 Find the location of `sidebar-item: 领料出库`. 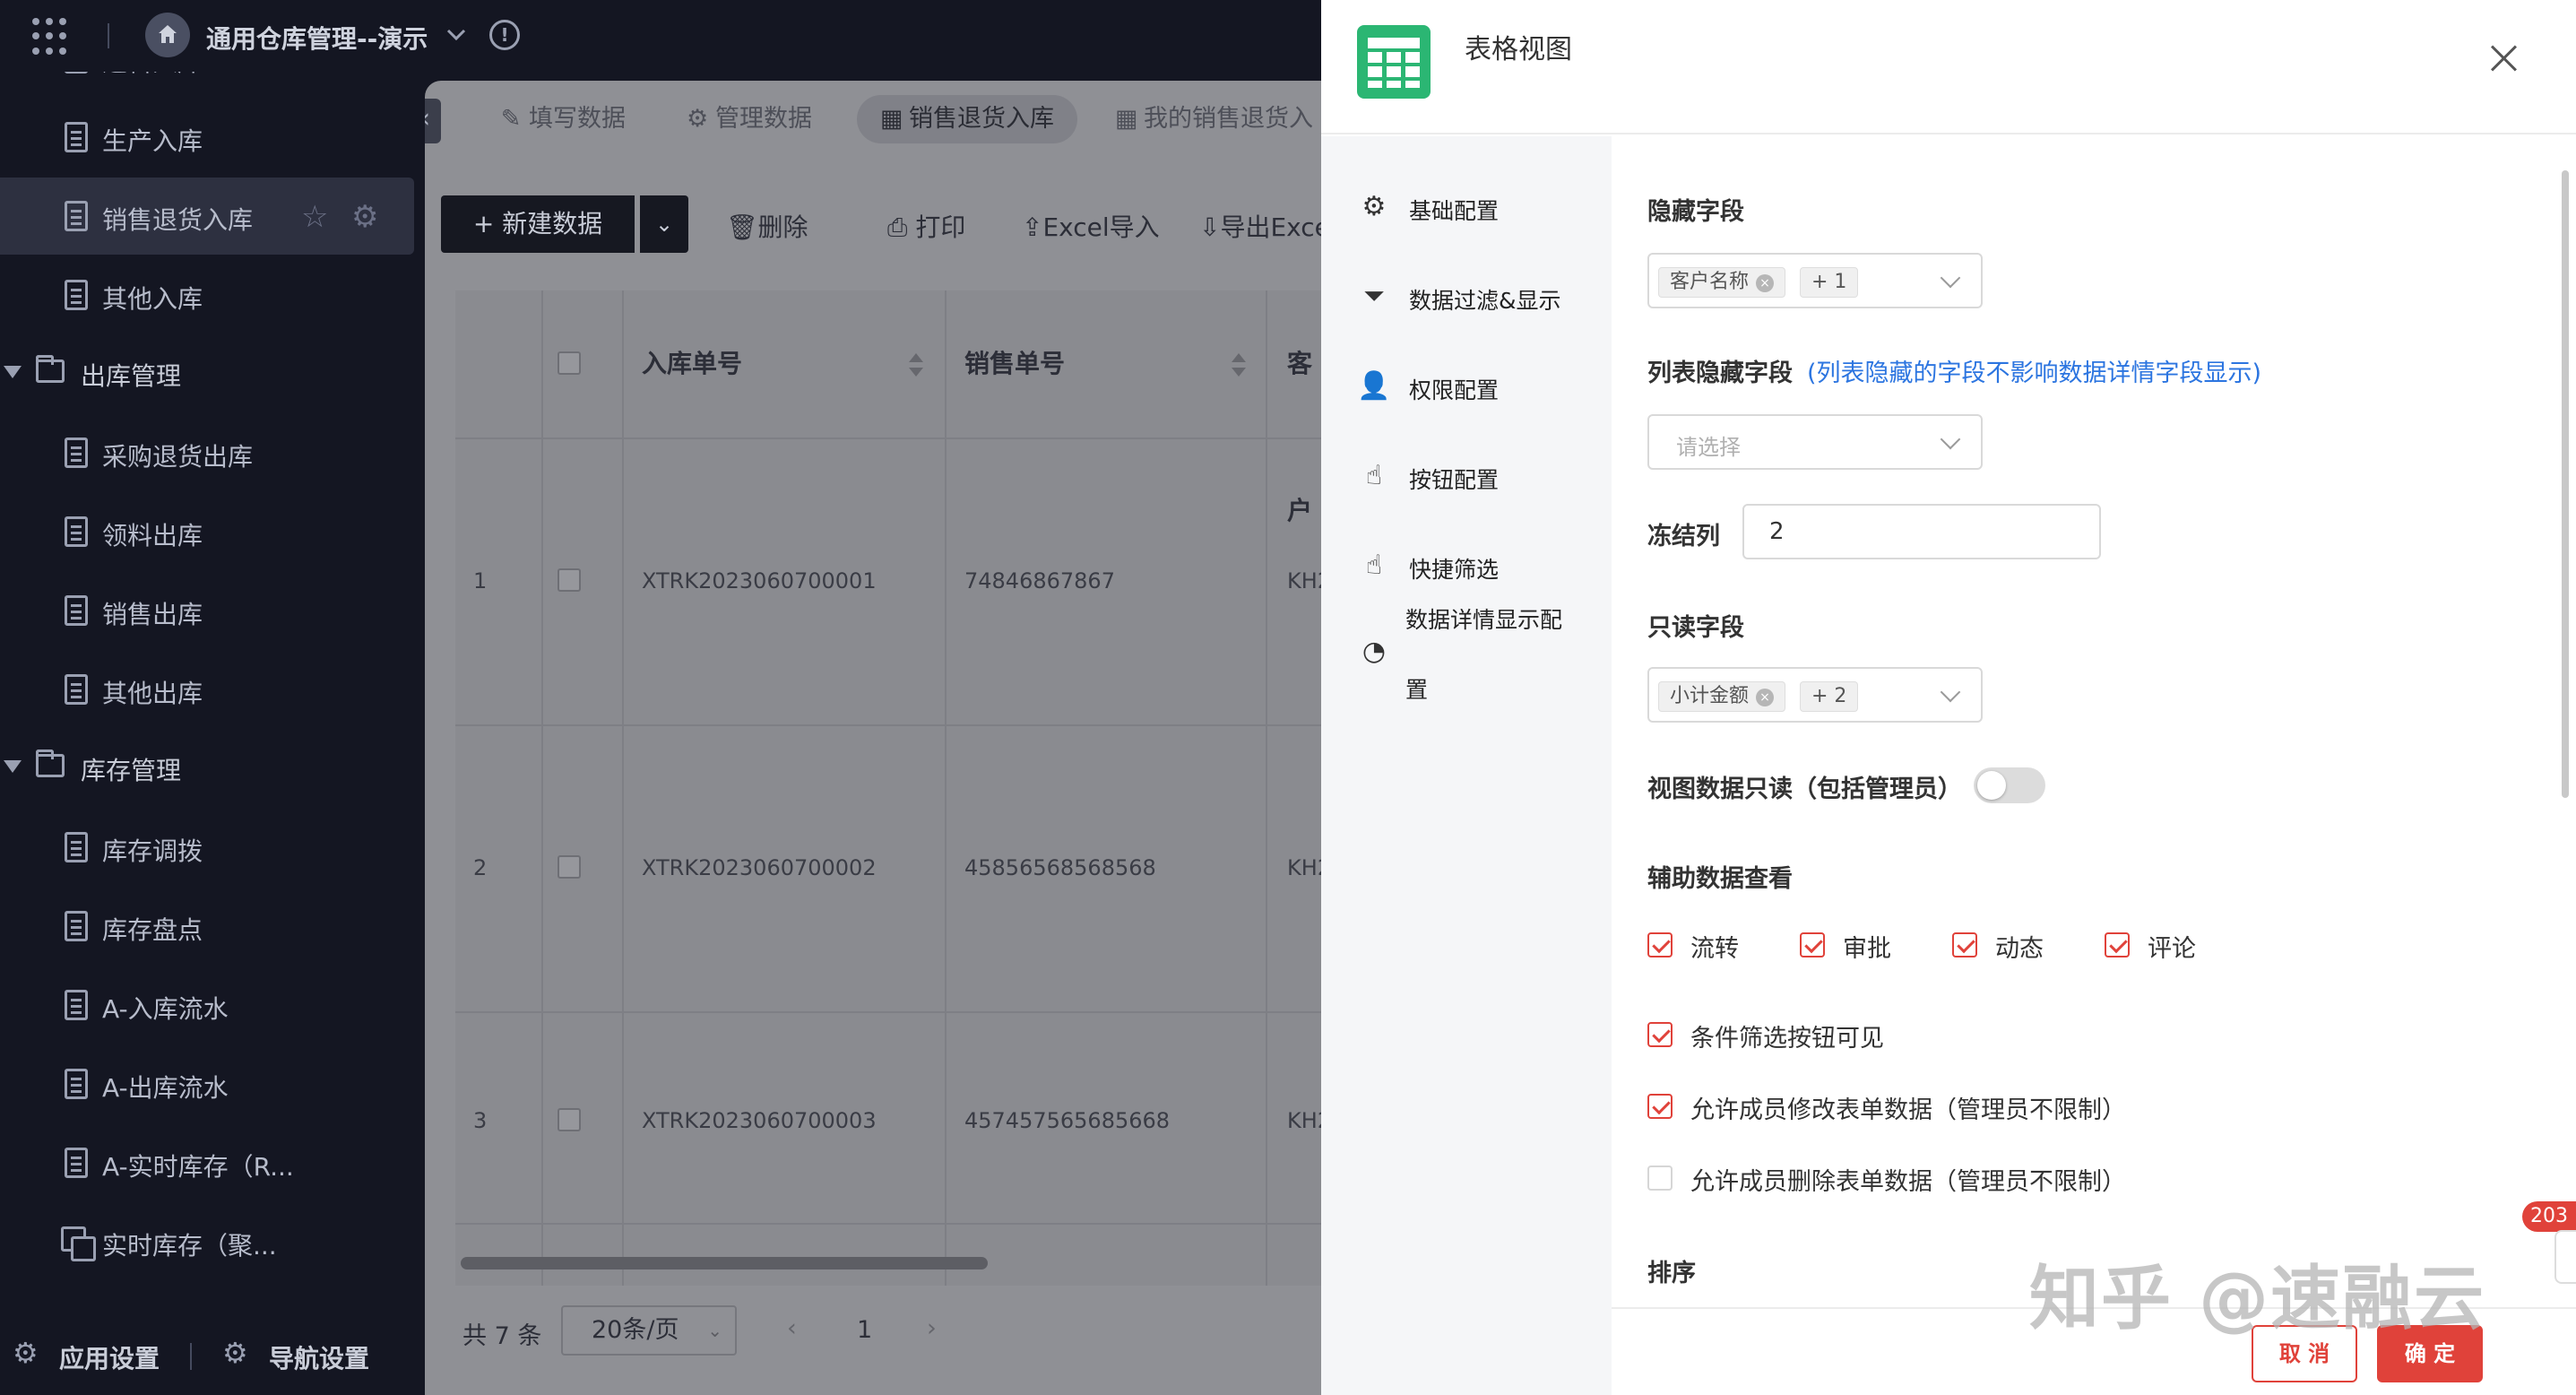

sidebar-item: 领料出库 is located at coordinates (207, 531).